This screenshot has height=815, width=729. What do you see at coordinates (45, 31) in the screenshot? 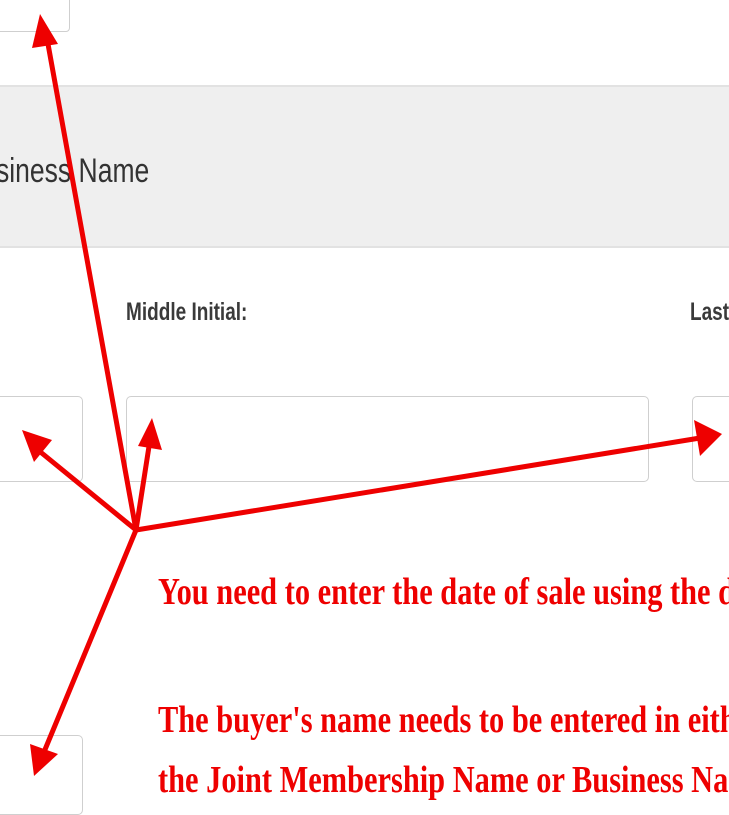
I see `arrowhead-date-button` at bounding box center [45, 31].